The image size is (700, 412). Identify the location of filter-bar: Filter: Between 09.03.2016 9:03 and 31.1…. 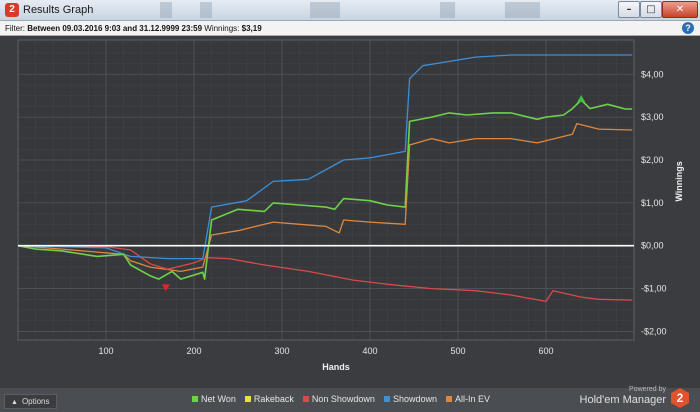
(350, 28).